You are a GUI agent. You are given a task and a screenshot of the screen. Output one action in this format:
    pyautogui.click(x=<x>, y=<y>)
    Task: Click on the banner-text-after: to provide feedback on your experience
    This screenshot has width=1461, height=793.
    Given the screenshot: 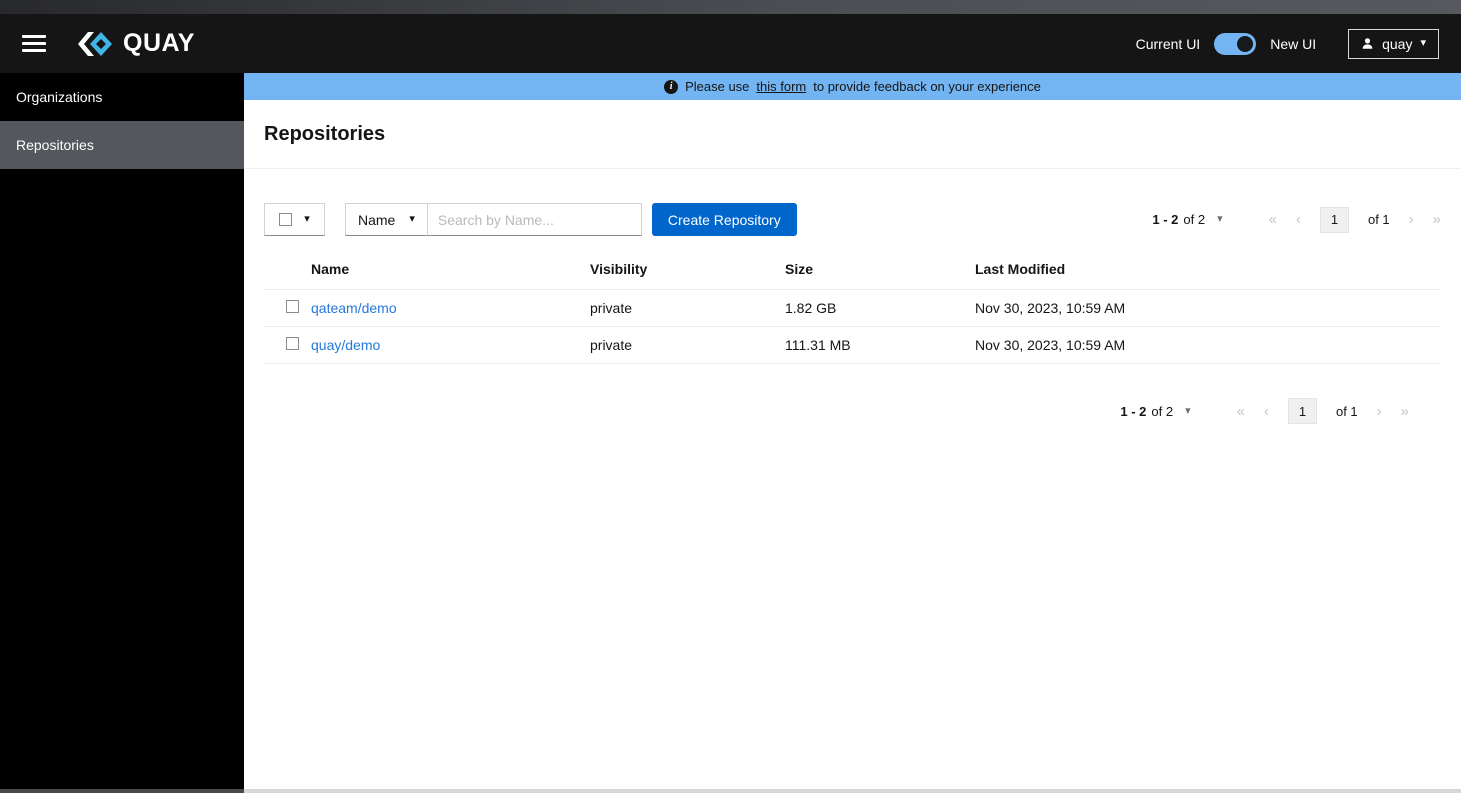 What is the action you would take?
    pyautogui.click(x=927, y=86)
    